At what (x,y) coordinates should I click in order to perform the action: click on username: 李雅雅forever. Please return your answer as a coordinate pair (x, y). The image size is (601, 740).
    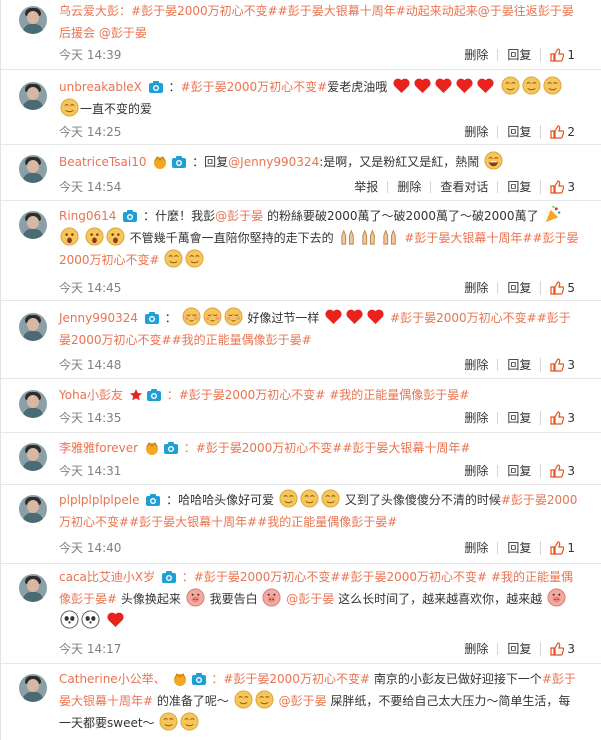
    Looking at the image, I should click on (98, 448).